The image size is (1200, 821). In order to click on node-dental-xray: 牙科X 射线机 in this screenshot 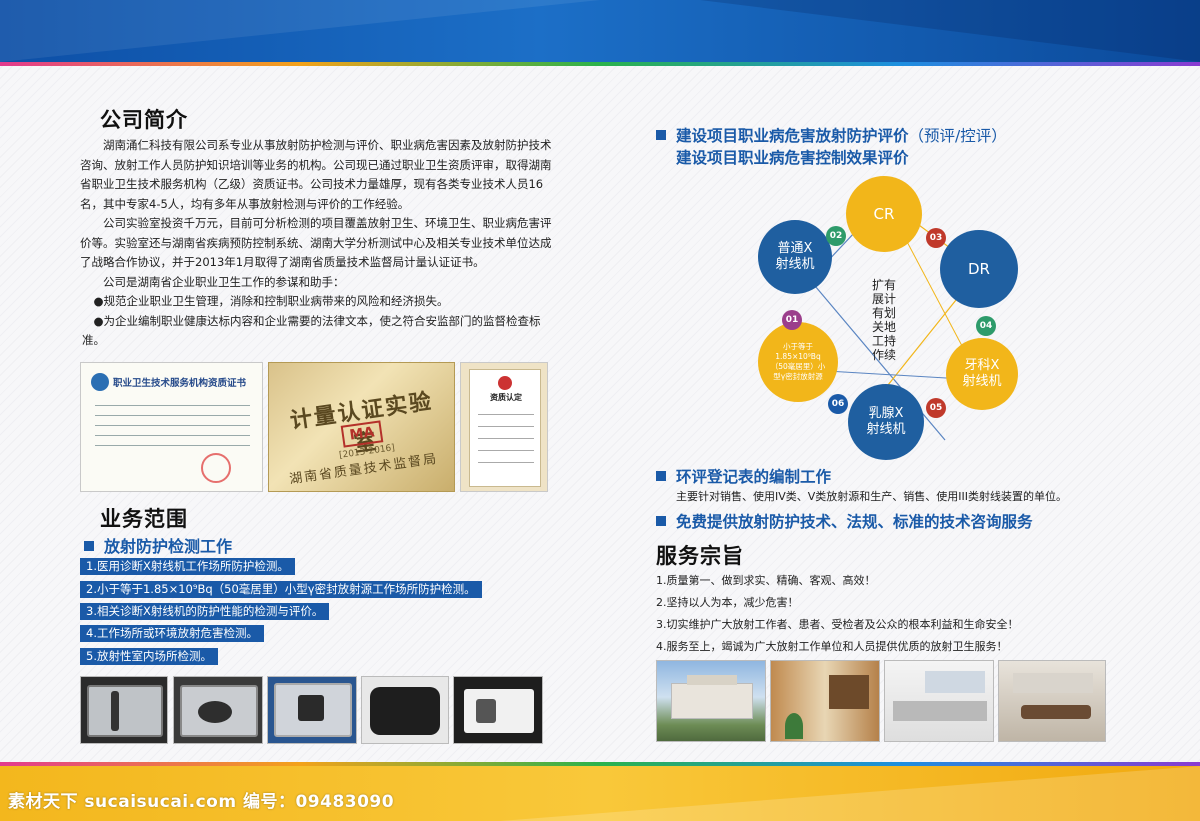, I will do `click(982, 374)`.